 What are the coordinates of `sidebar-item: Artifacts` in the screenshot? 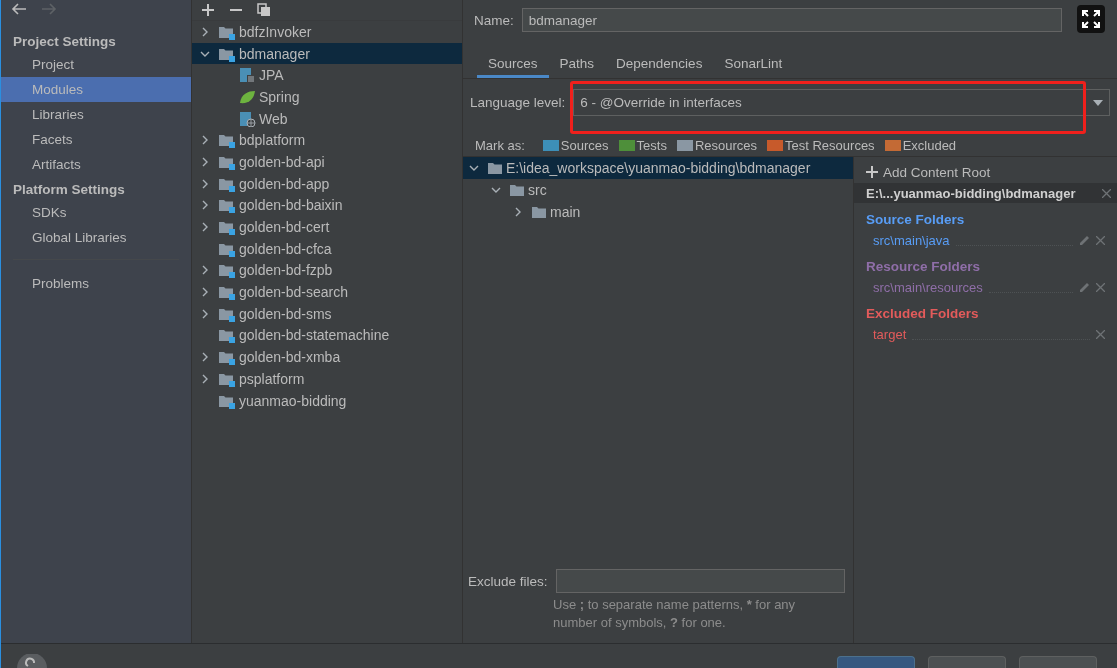 It's located at (96, 164).